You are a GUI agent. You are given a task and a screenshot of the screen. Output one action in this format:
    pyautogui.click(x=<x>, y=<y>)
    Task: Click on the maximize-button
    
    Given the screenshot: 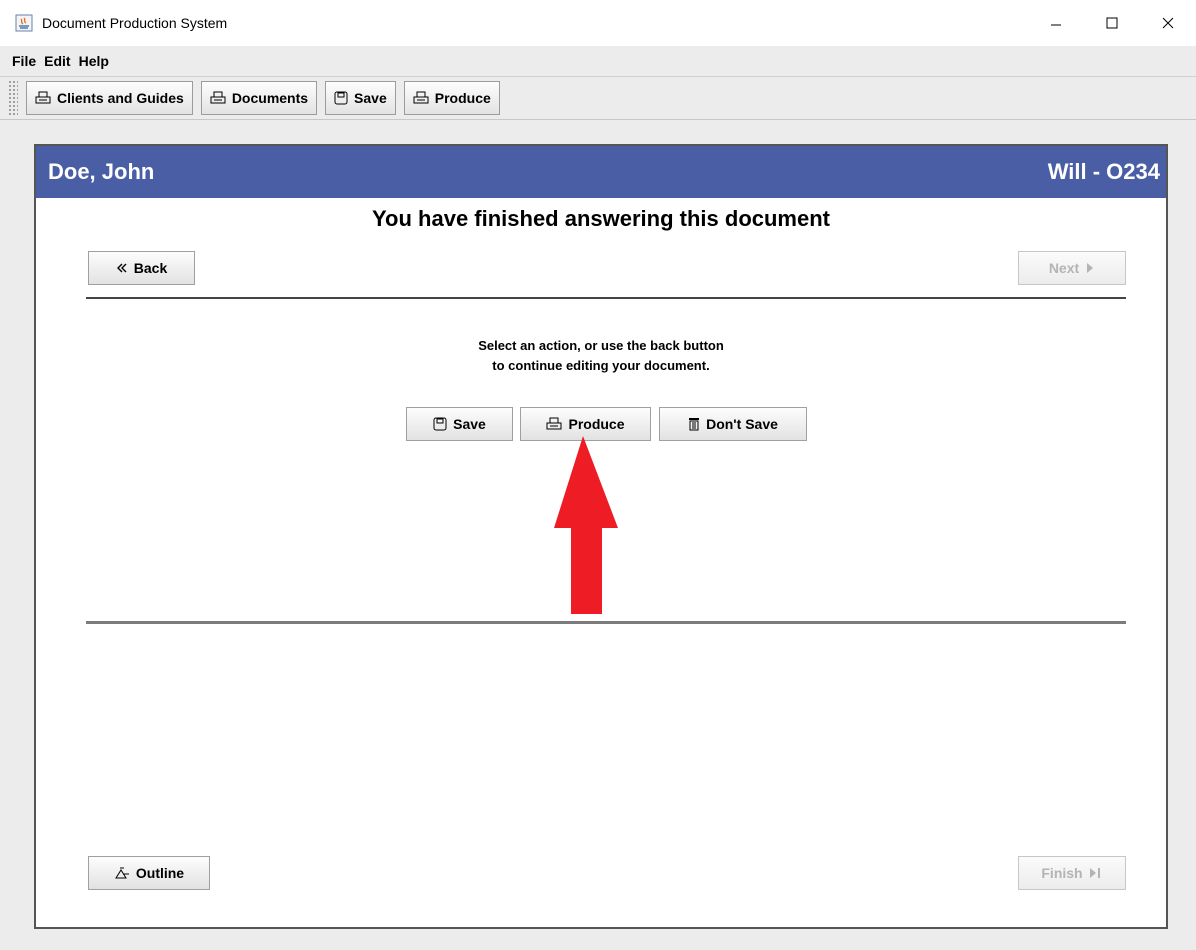 What is the action you would take?
    pyautogui.click(x=1112, y=23)
    